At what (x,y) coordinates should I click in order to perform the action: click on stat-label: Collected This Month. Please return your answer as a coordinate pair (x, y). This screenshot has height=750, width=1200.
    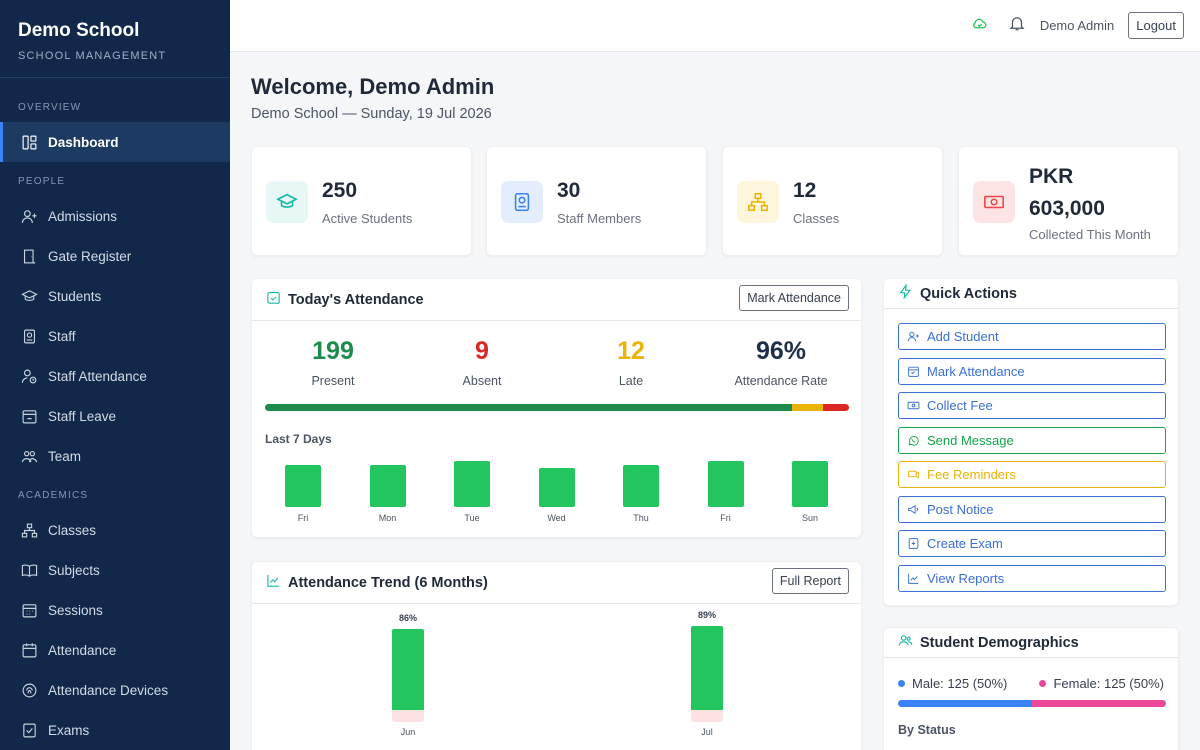
    Looking at the image, I should click on (1090, 234).